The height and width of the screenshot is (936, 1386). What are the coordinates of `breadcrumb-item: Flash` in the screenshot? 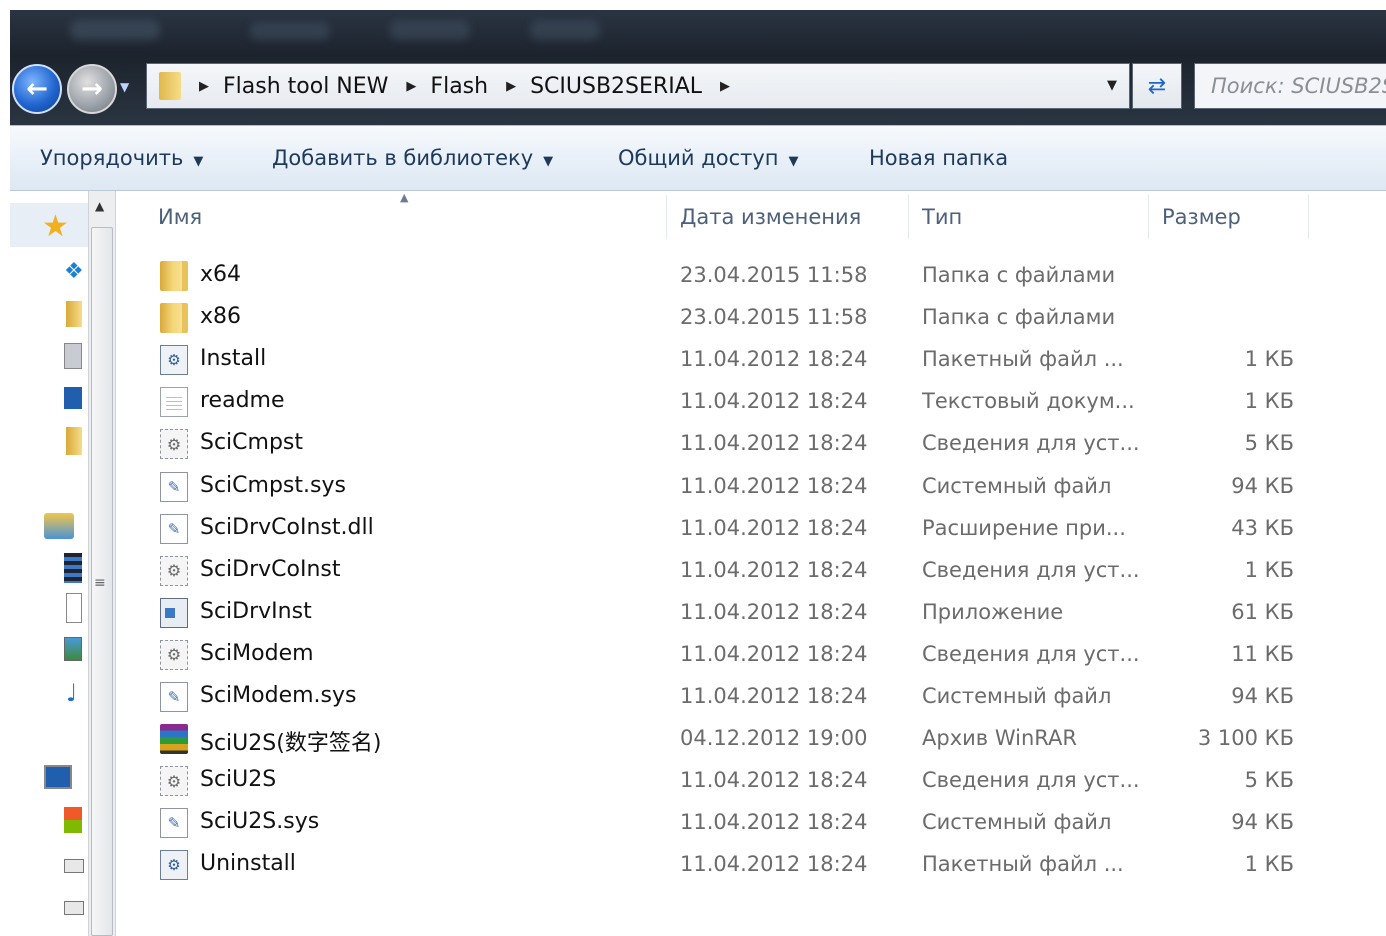 It's located at (459, 86).